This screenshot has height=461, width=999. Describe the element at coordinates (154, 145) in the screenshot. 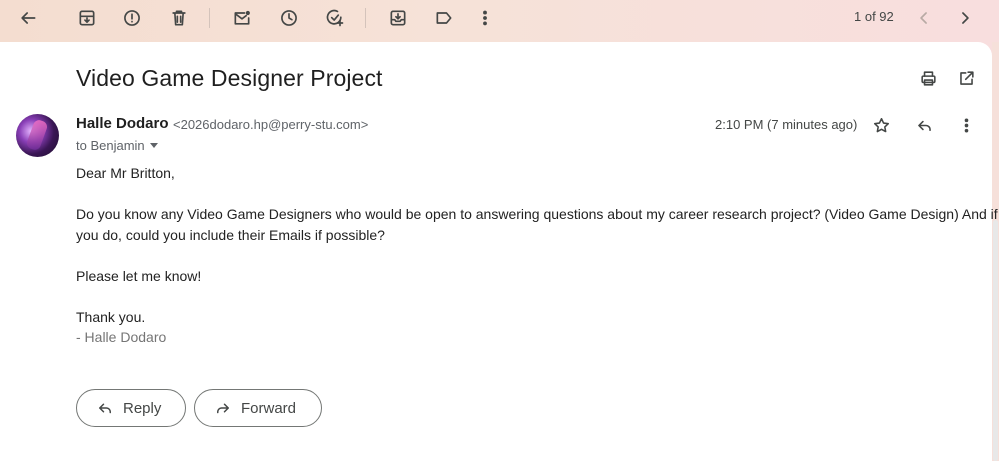

I see `chevron-down-icon` at that location.